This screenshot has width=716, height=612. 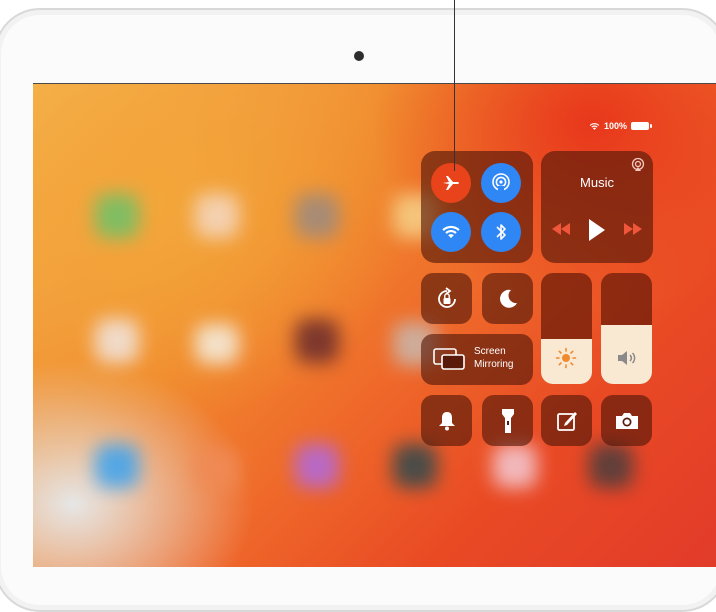 What do you see at coordinates (633, 229) in the screenshot?
I see `fast-forward-icon` at bounding box center [633, 229].